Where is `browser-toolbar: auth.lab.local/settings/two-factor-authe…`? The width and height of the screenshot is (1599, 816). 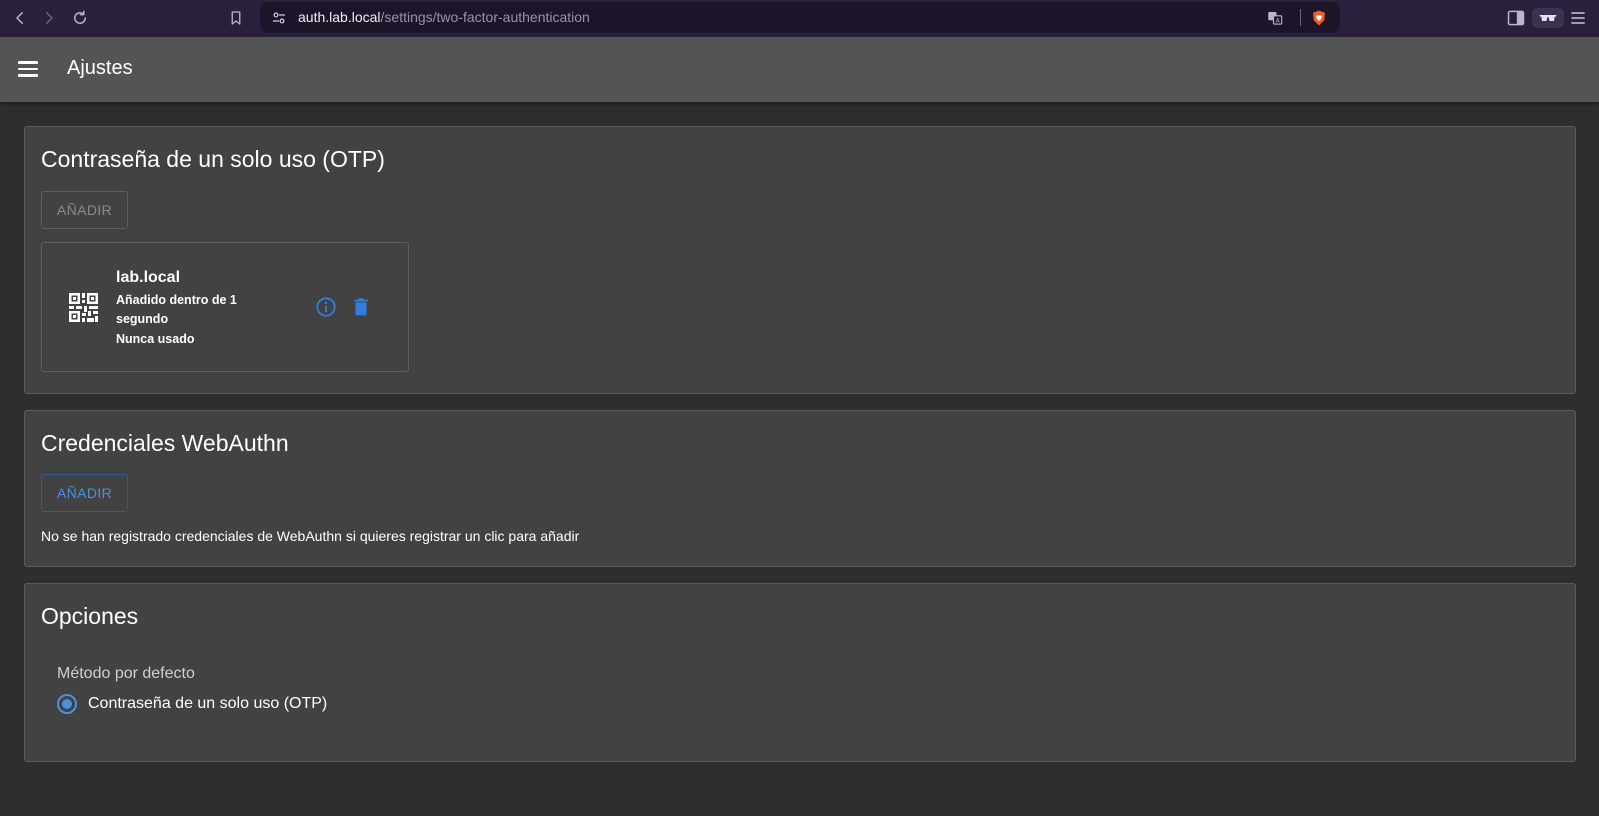 browser-toolbar: auth.lab.local/settings/two-factor-authe… is located at coordinates (799, 18).